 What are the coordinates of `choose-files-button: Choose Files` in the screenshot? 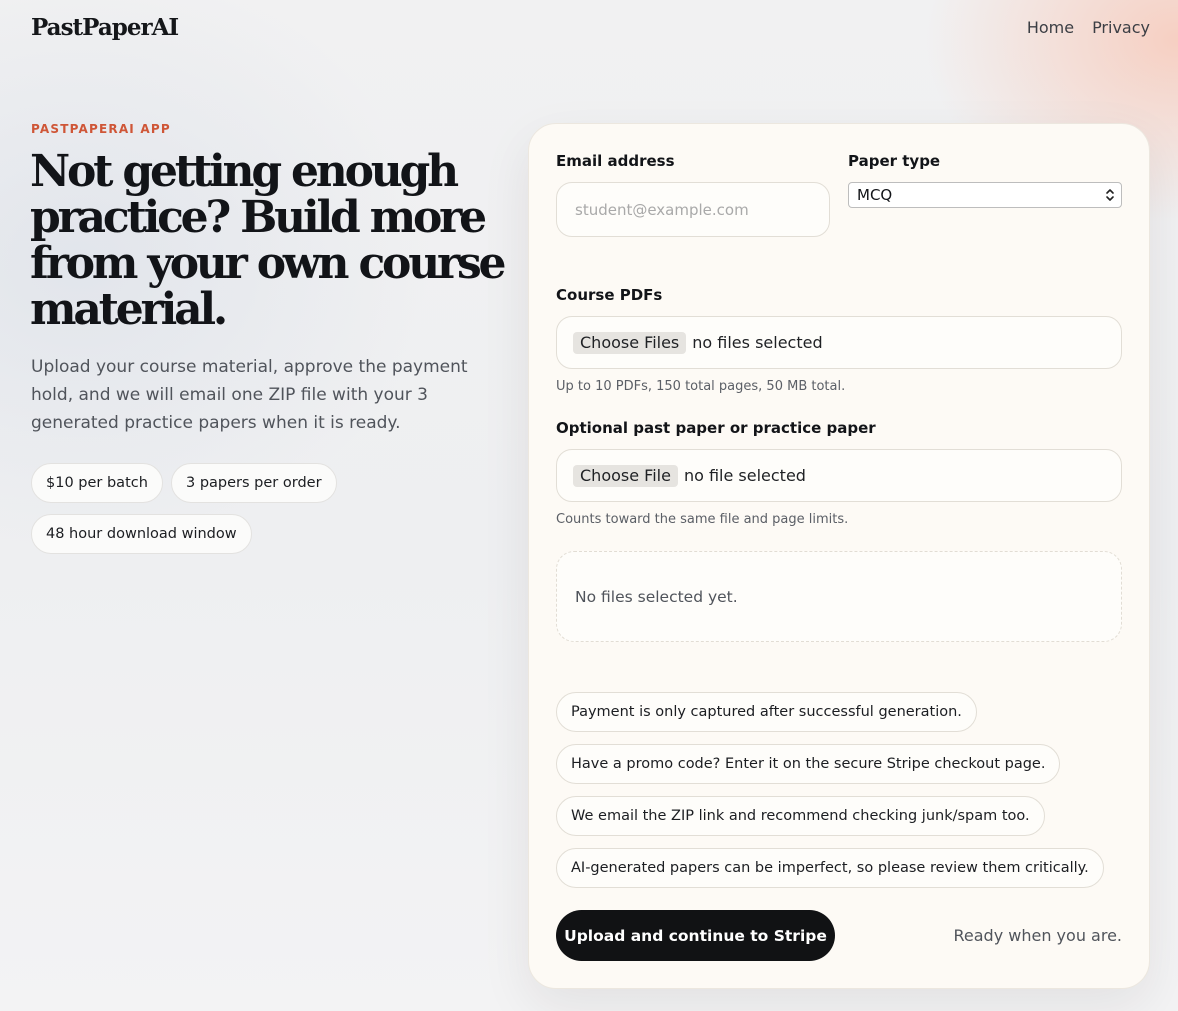 It's located at (630, 342).